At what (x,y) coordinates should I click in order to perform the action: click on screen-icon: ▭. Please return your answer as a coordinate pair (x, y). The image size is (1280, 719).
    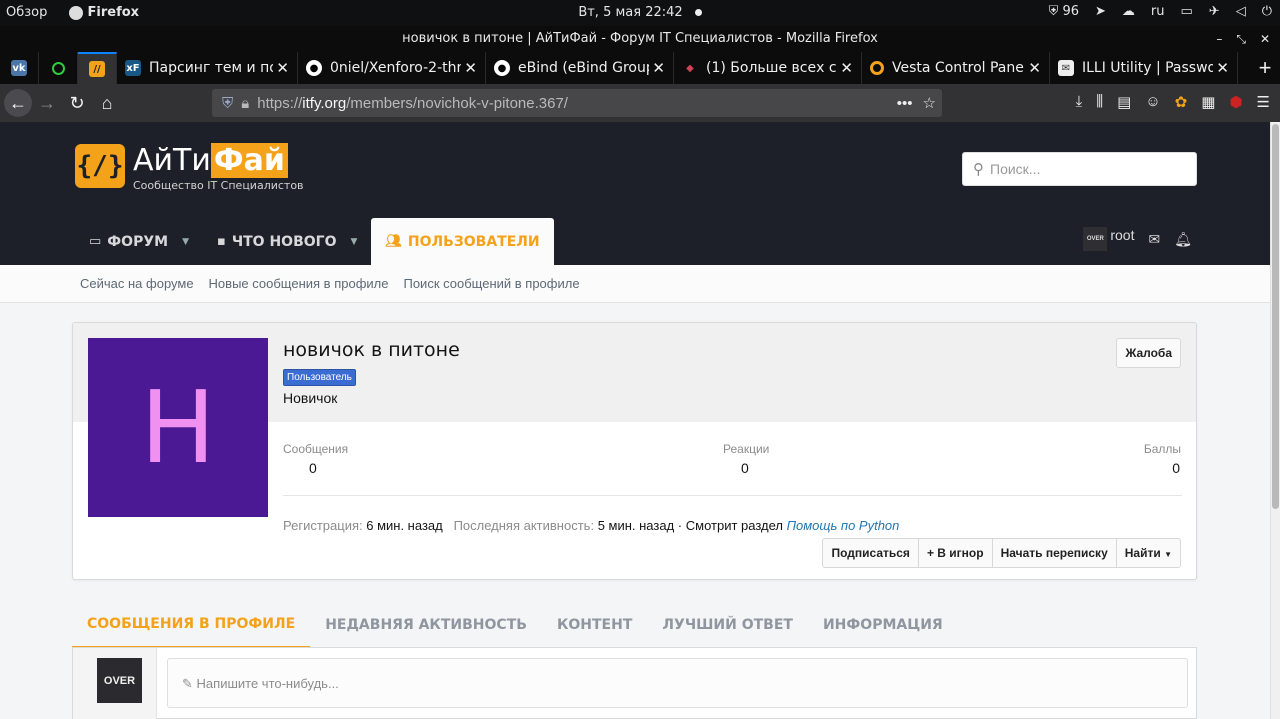
    Looking at the image, I should click on (1187, 11).